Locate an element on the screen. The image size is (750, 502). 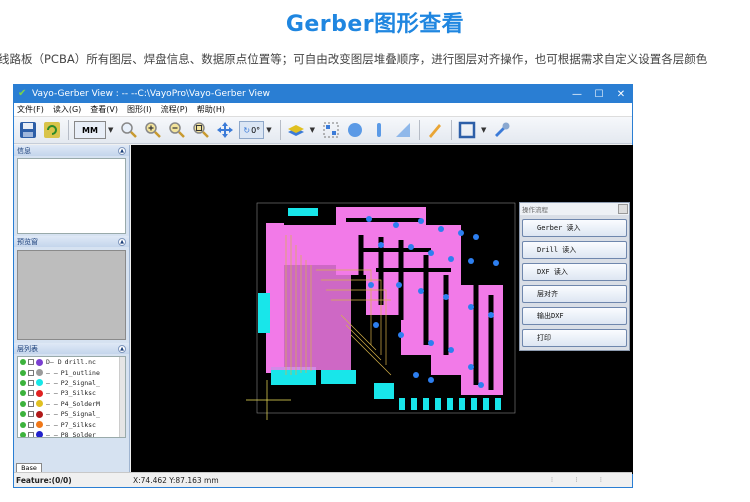
menu-file: 文件(F) is located at coordinates (30, 109).